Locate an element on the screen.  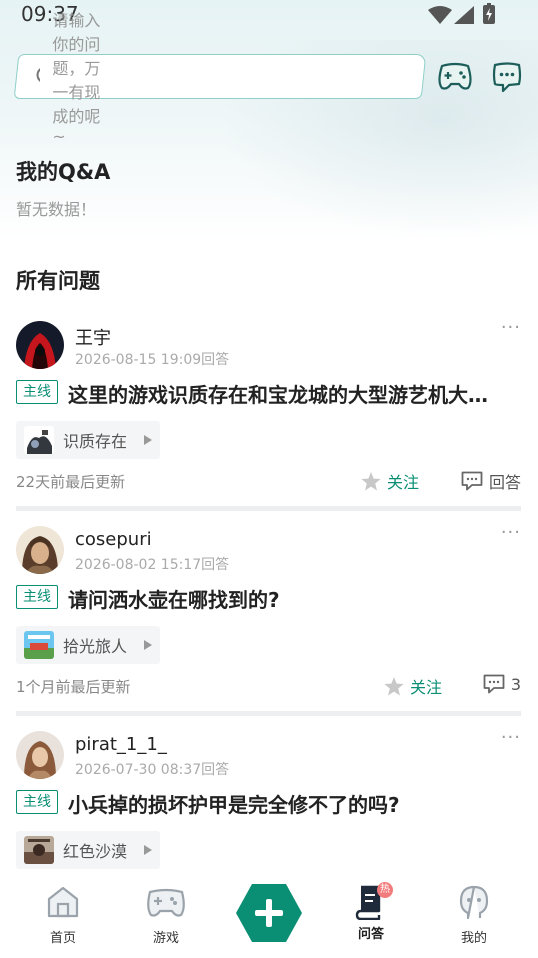
answer-date: 2026-07-30 08:37回答 is located at coordinates (152, 770).